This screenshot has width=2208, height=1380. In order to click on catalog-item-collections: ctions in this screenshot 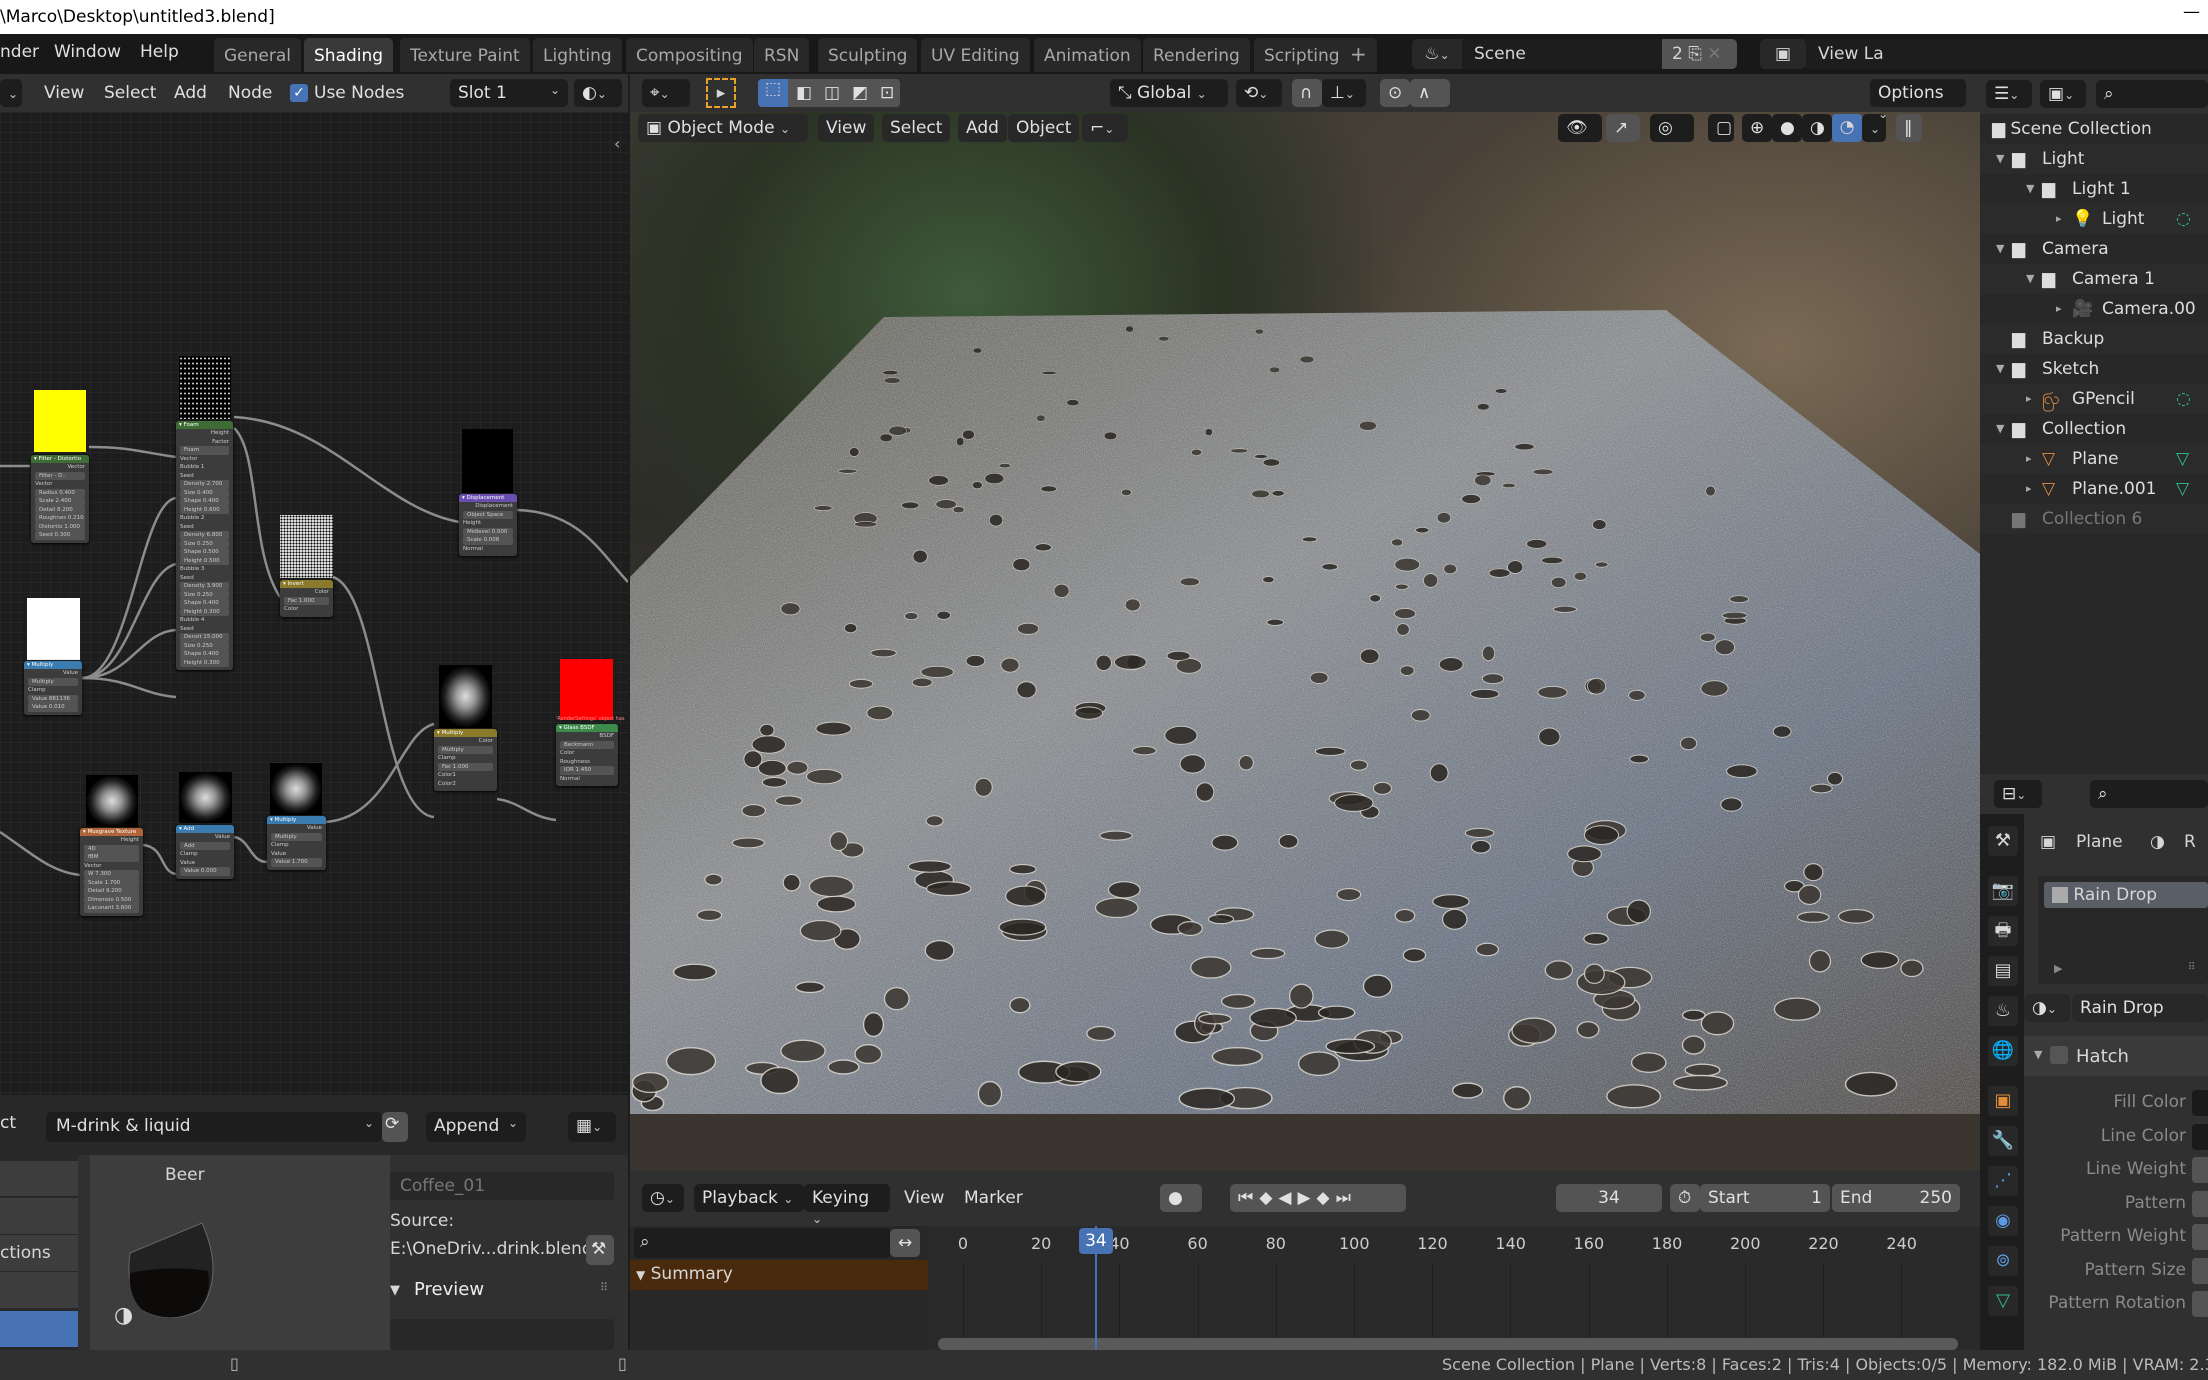, I will do `click(39, 1253)`.